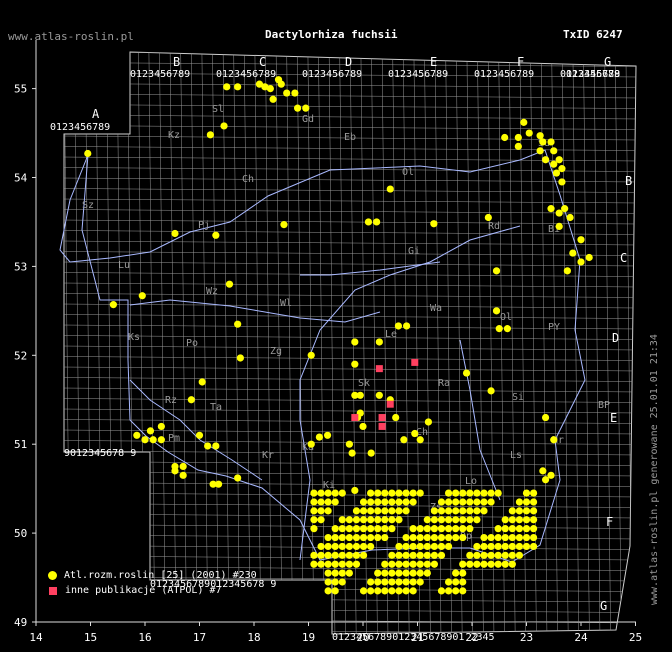 This screenshot has width=672, height=652. What do you see at coordinates (212, 291) in the screenshot?
I see `region-label: Wz` at bounding box center [212, 291].